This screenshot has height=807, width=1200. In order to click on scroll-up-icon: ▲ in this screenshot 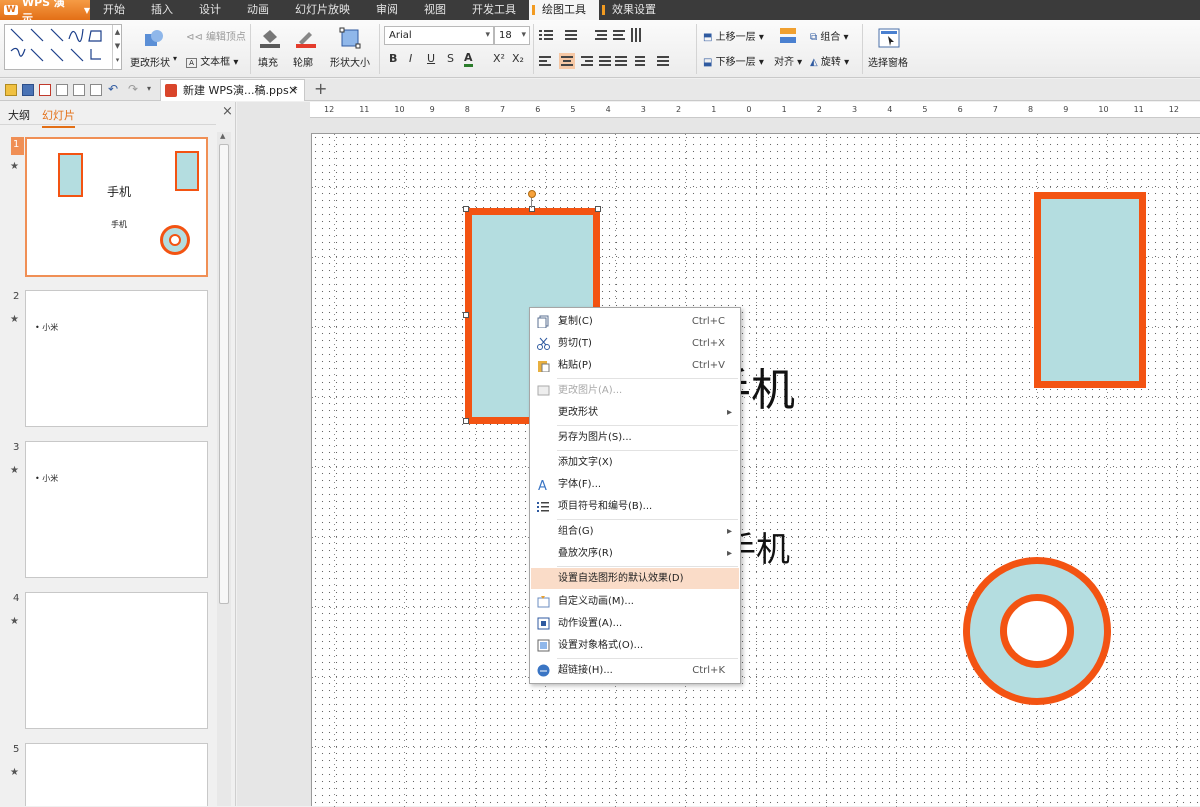, I will do `click(222, 136)`.